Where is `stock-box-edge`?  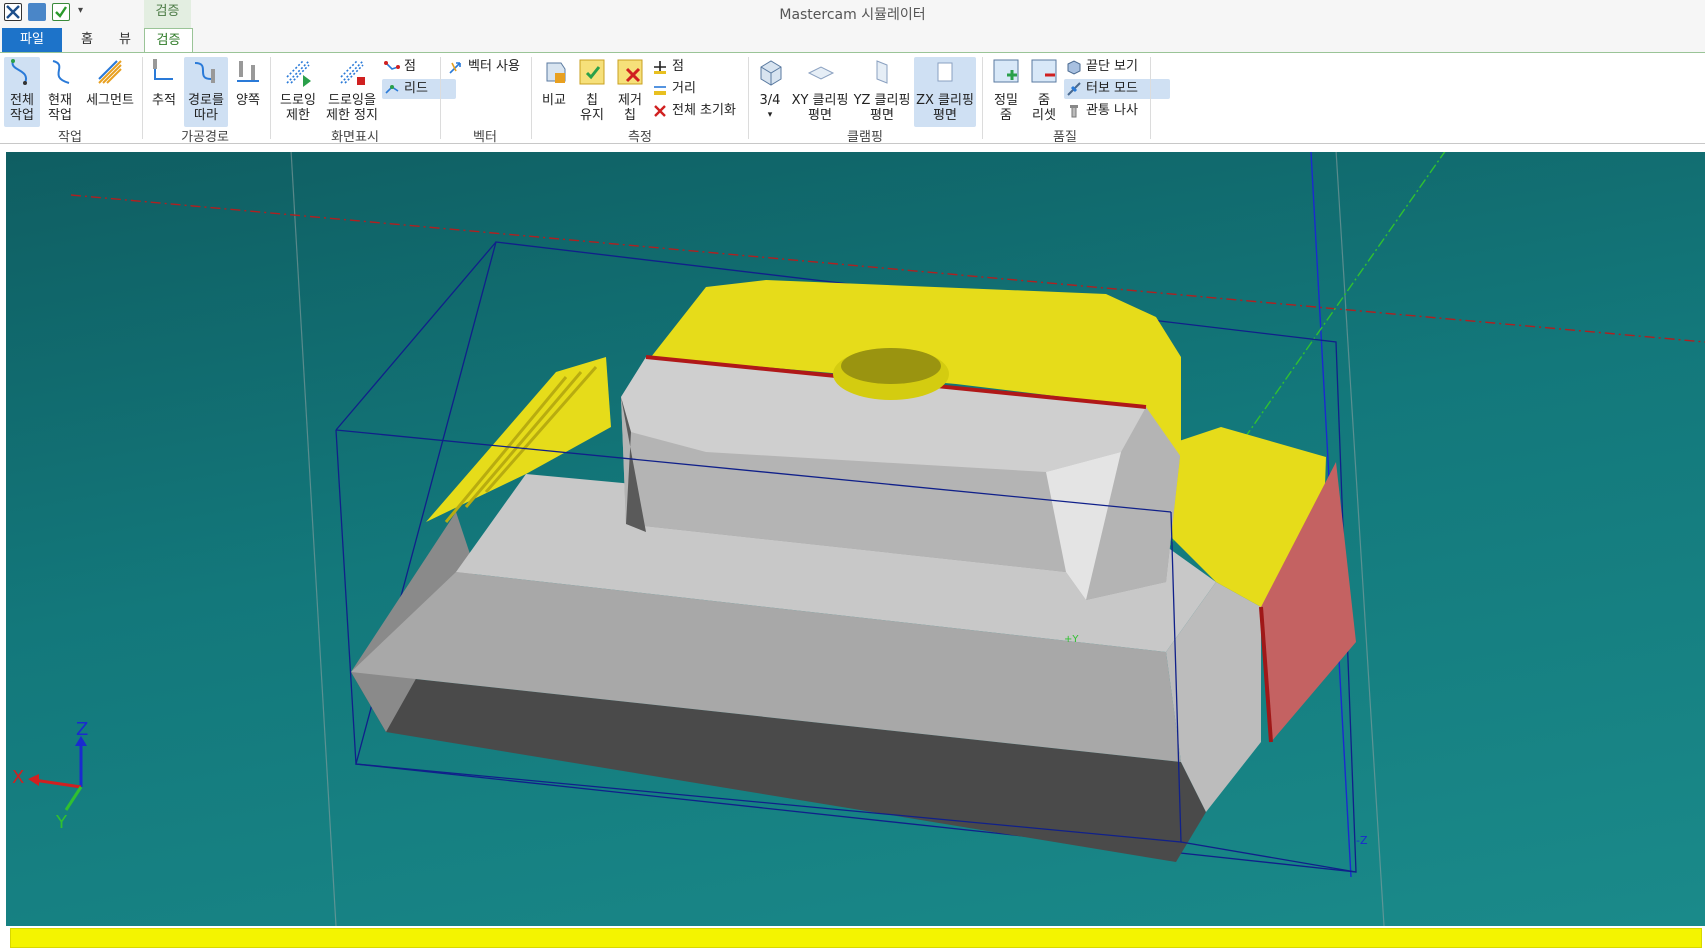 stock-box-edge is located at coordinates (416, 336).